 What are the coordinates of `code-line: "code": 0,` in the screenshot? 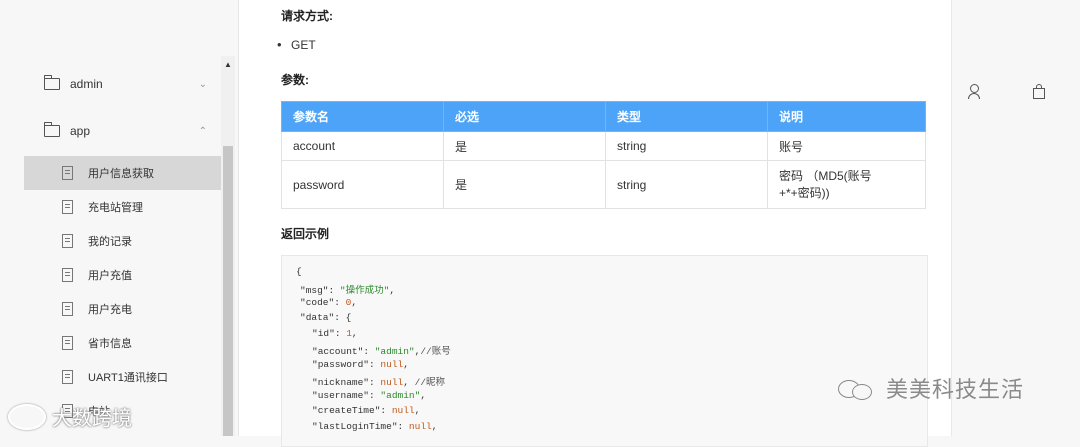 It's located at (329, 302).